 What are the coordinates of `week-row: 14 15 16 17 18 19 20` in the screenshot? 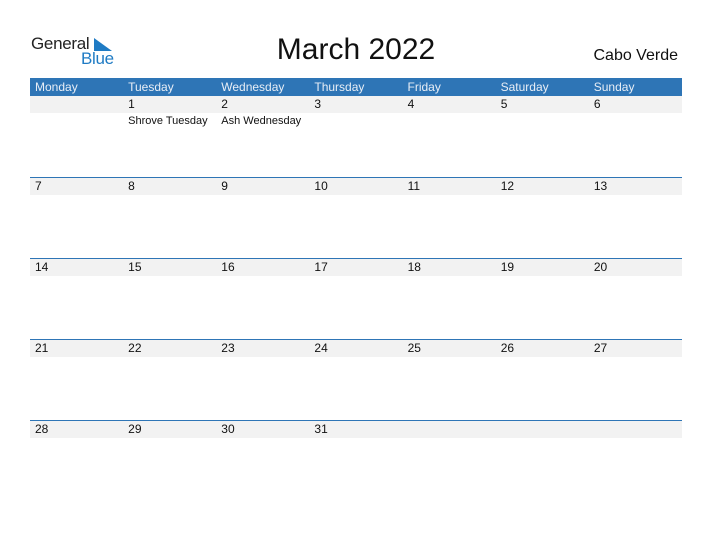 It's located at (356, 299).